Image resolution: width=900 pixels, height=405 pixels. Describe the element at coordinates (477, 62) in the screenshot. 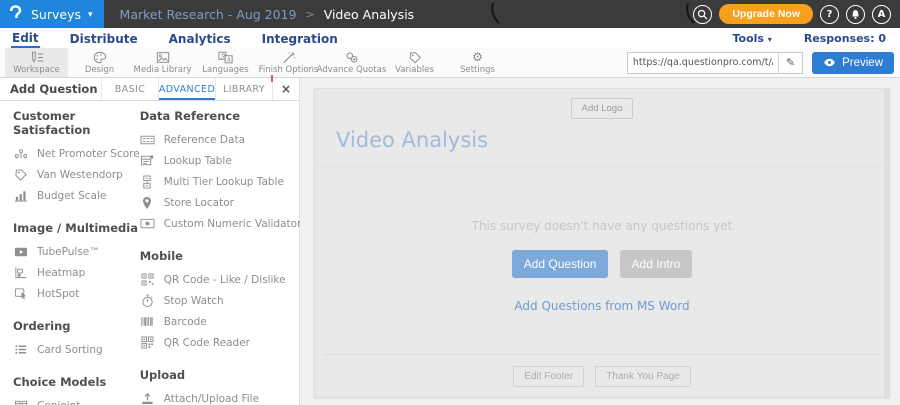

I see `toolbar-item-settings: ⚙ Settings` at that location.